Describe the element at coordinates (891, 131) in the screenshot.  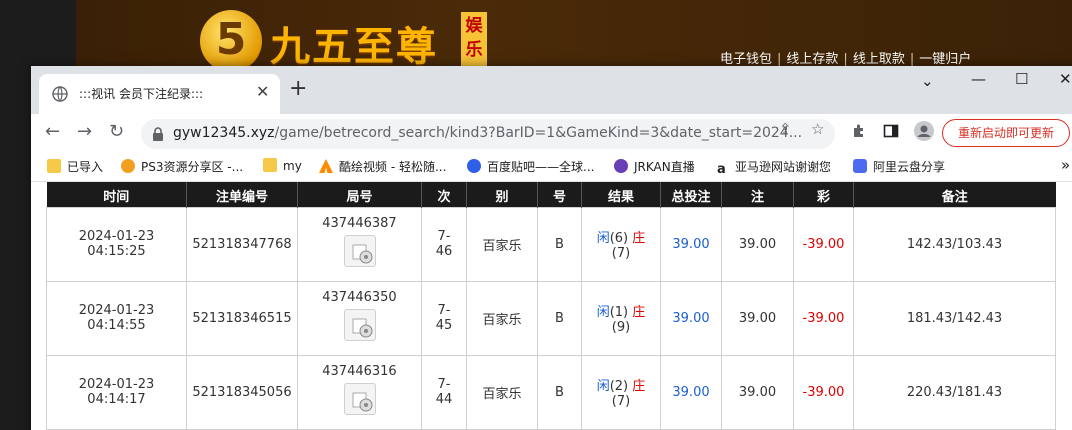
I see `side-panel-icon` at that location.